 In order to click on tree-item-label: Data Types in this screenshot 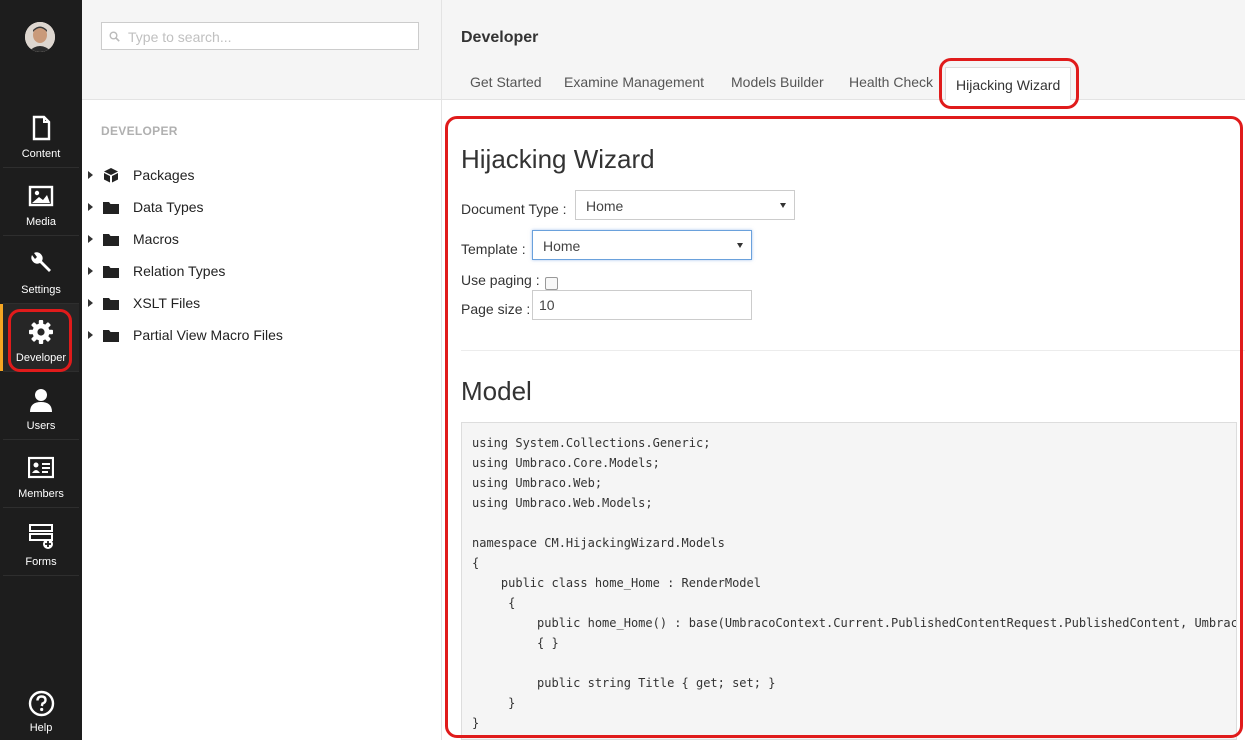, I will do `click(168, 207)`.